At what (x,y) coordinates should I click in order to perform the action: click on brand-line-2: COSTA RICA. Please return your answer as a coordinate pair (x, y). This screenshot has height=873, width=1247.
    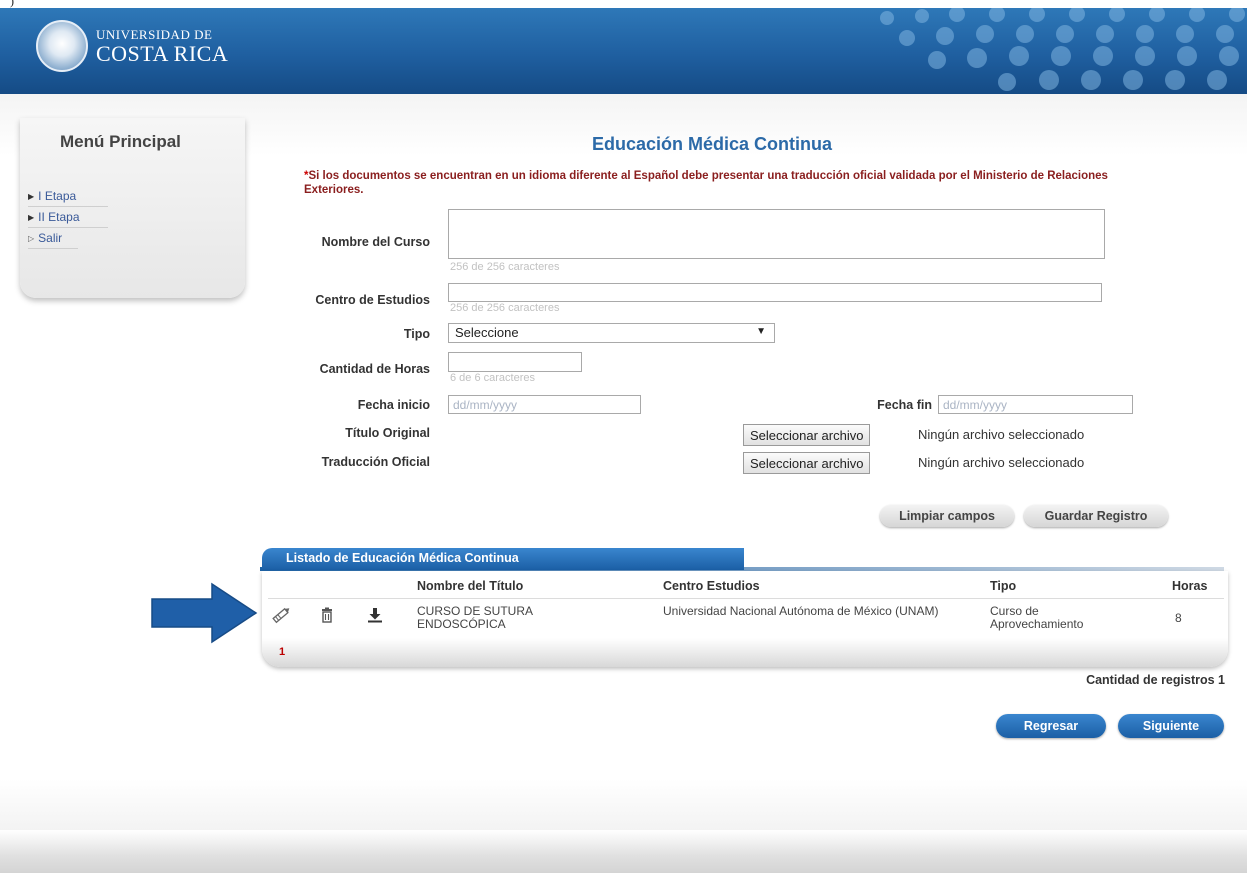
    Looking at the image, I should click on (162, 53).